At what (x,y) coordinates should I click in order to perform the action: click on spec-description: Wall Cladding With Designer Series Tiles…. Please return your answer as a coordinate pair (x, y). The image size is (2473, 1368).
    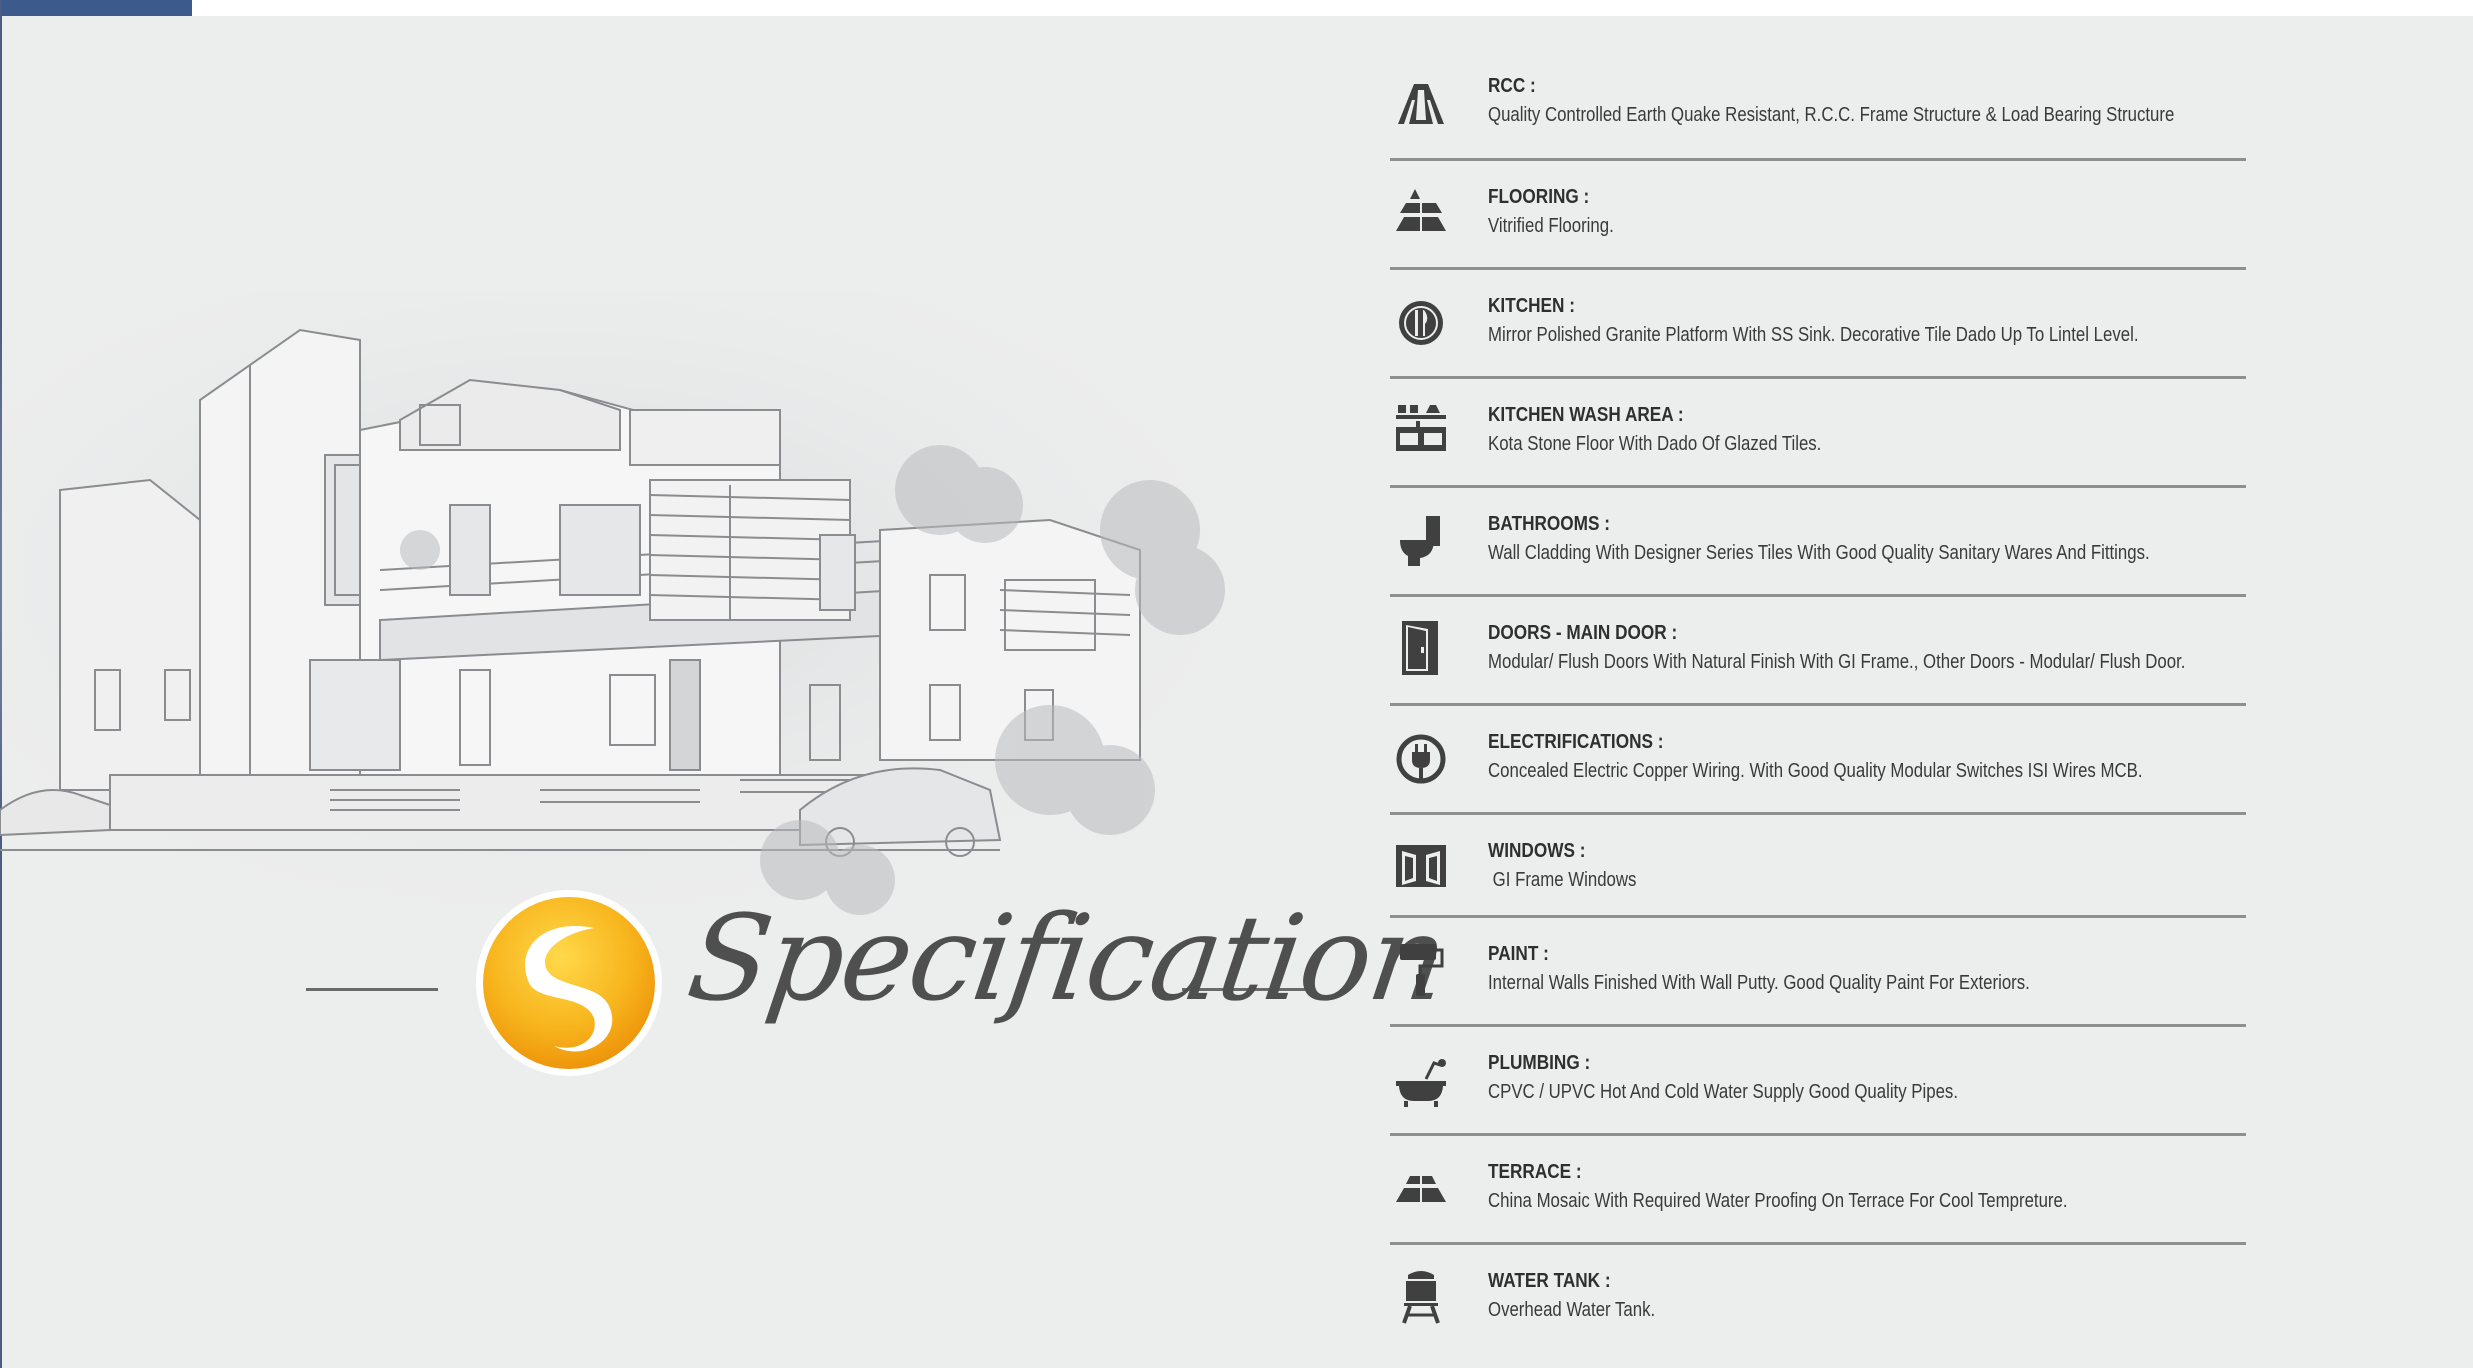
    Looking at the image, I should click on (1819, 553).